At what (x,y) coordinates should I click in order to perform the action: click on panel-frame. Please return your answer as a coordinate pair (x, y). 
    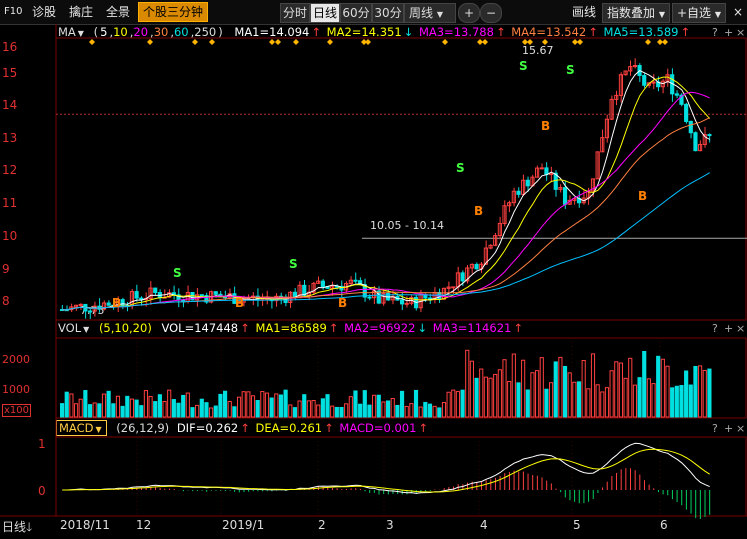
    Looking at the image, I should click on (401, 476).